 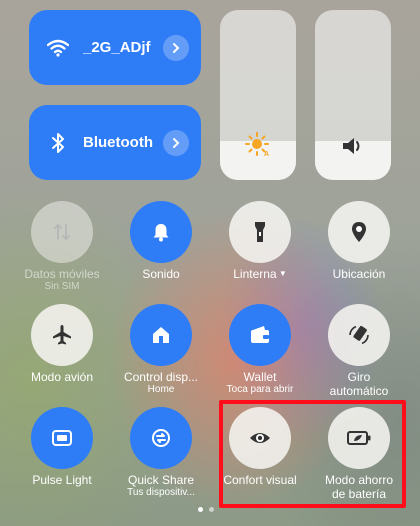 I want to click on quick-share-toggle, so click(x=161, y=438).